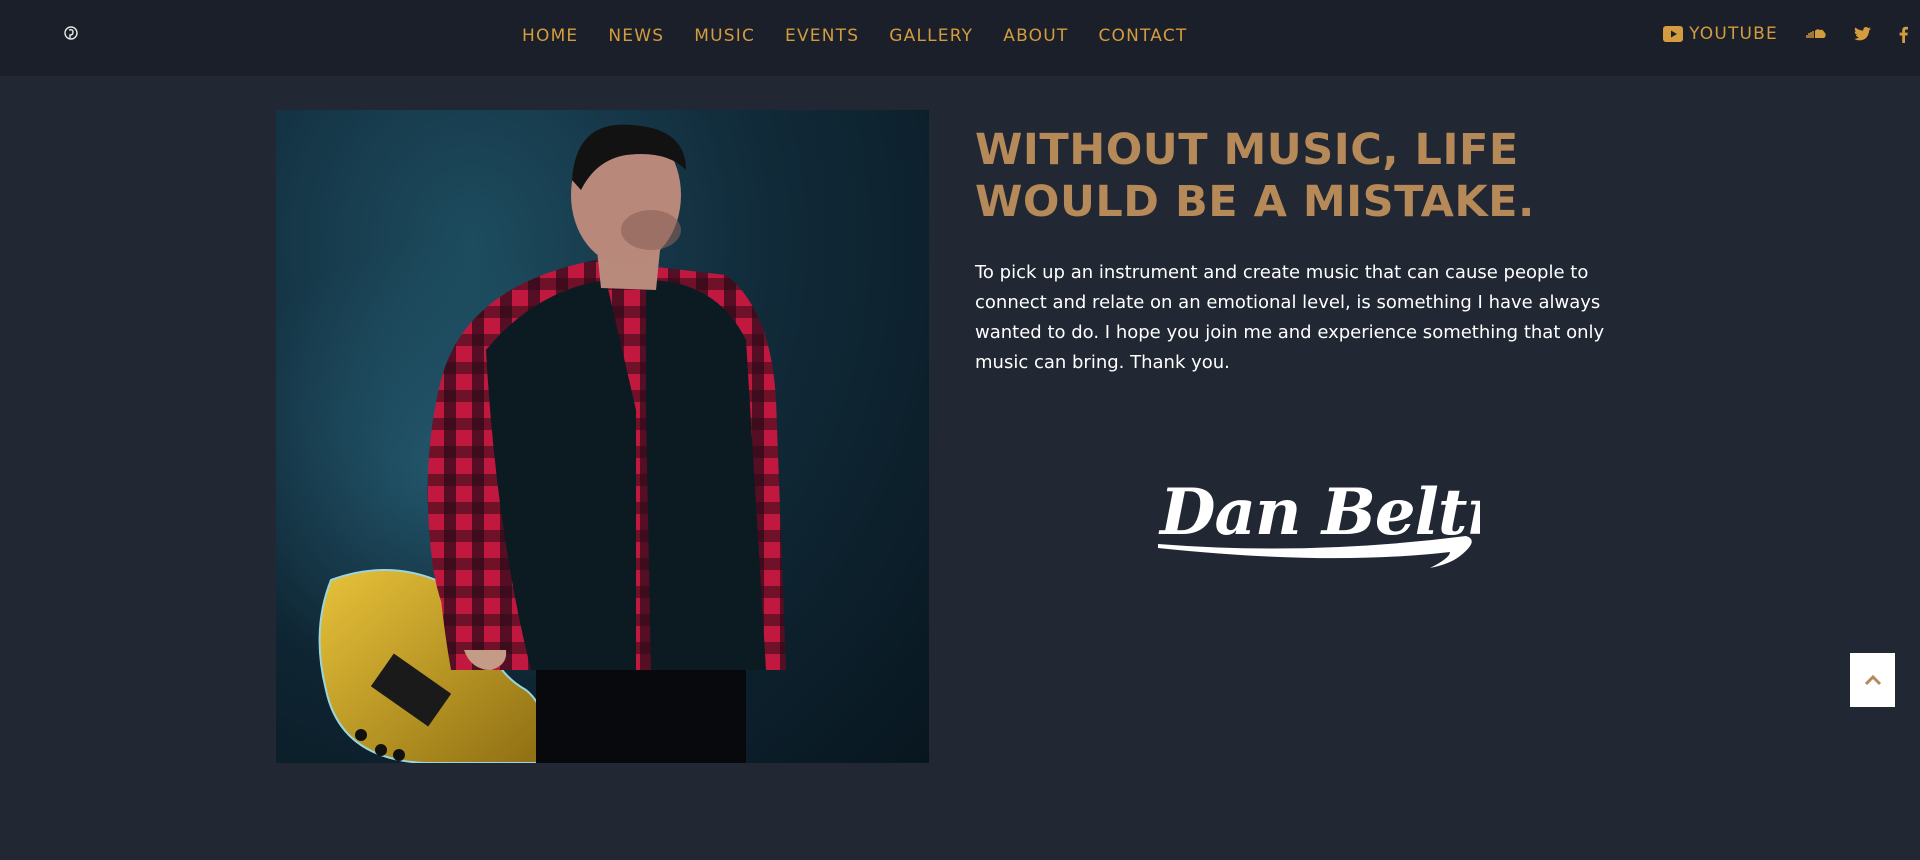  I want to click on facebook-icon, so click(1903, 34).